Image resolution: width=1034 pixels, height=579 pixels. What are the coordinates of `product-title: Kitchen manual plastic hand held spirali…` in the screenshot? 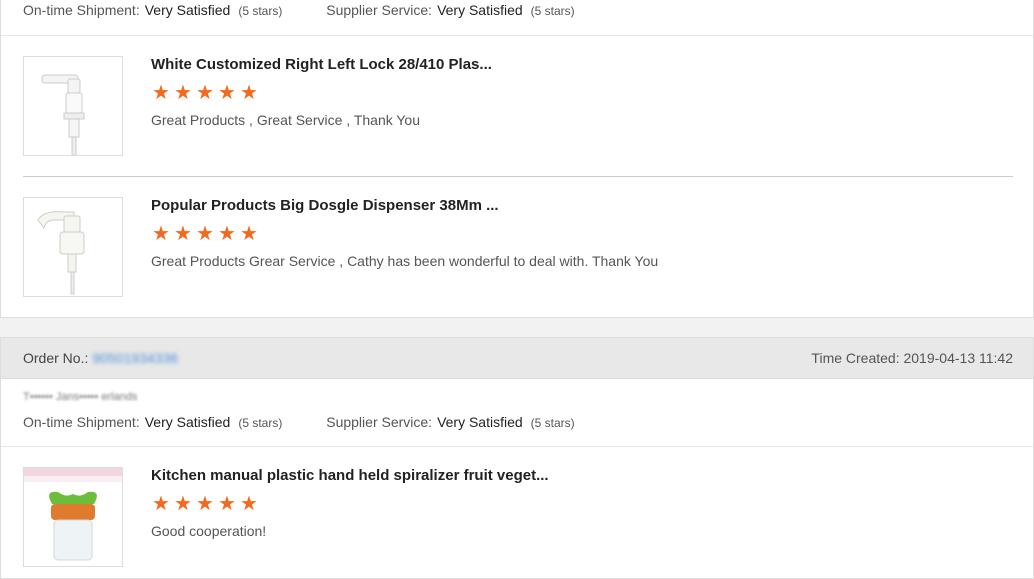 It's located at (350, 475).